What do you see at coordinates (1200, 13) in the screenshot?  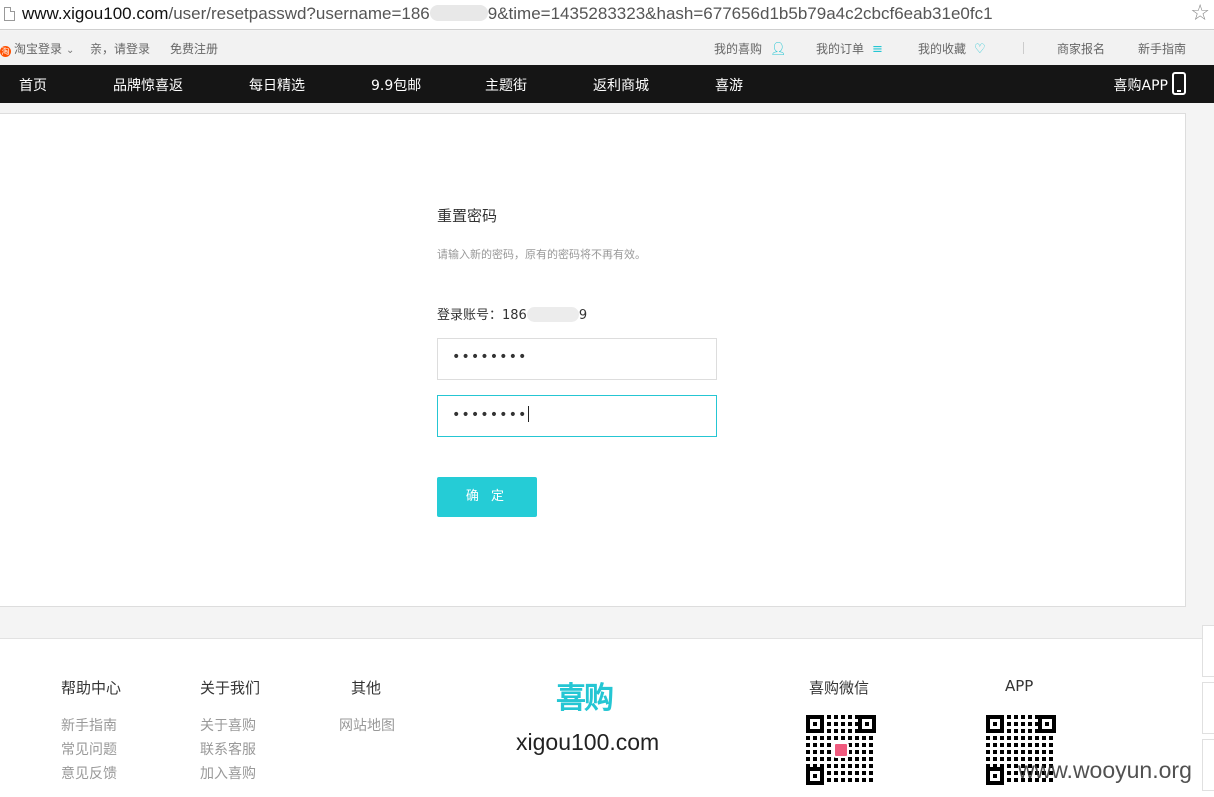 I see `bookmark-star-icon: ☆` at bounding box center [1200, 13].